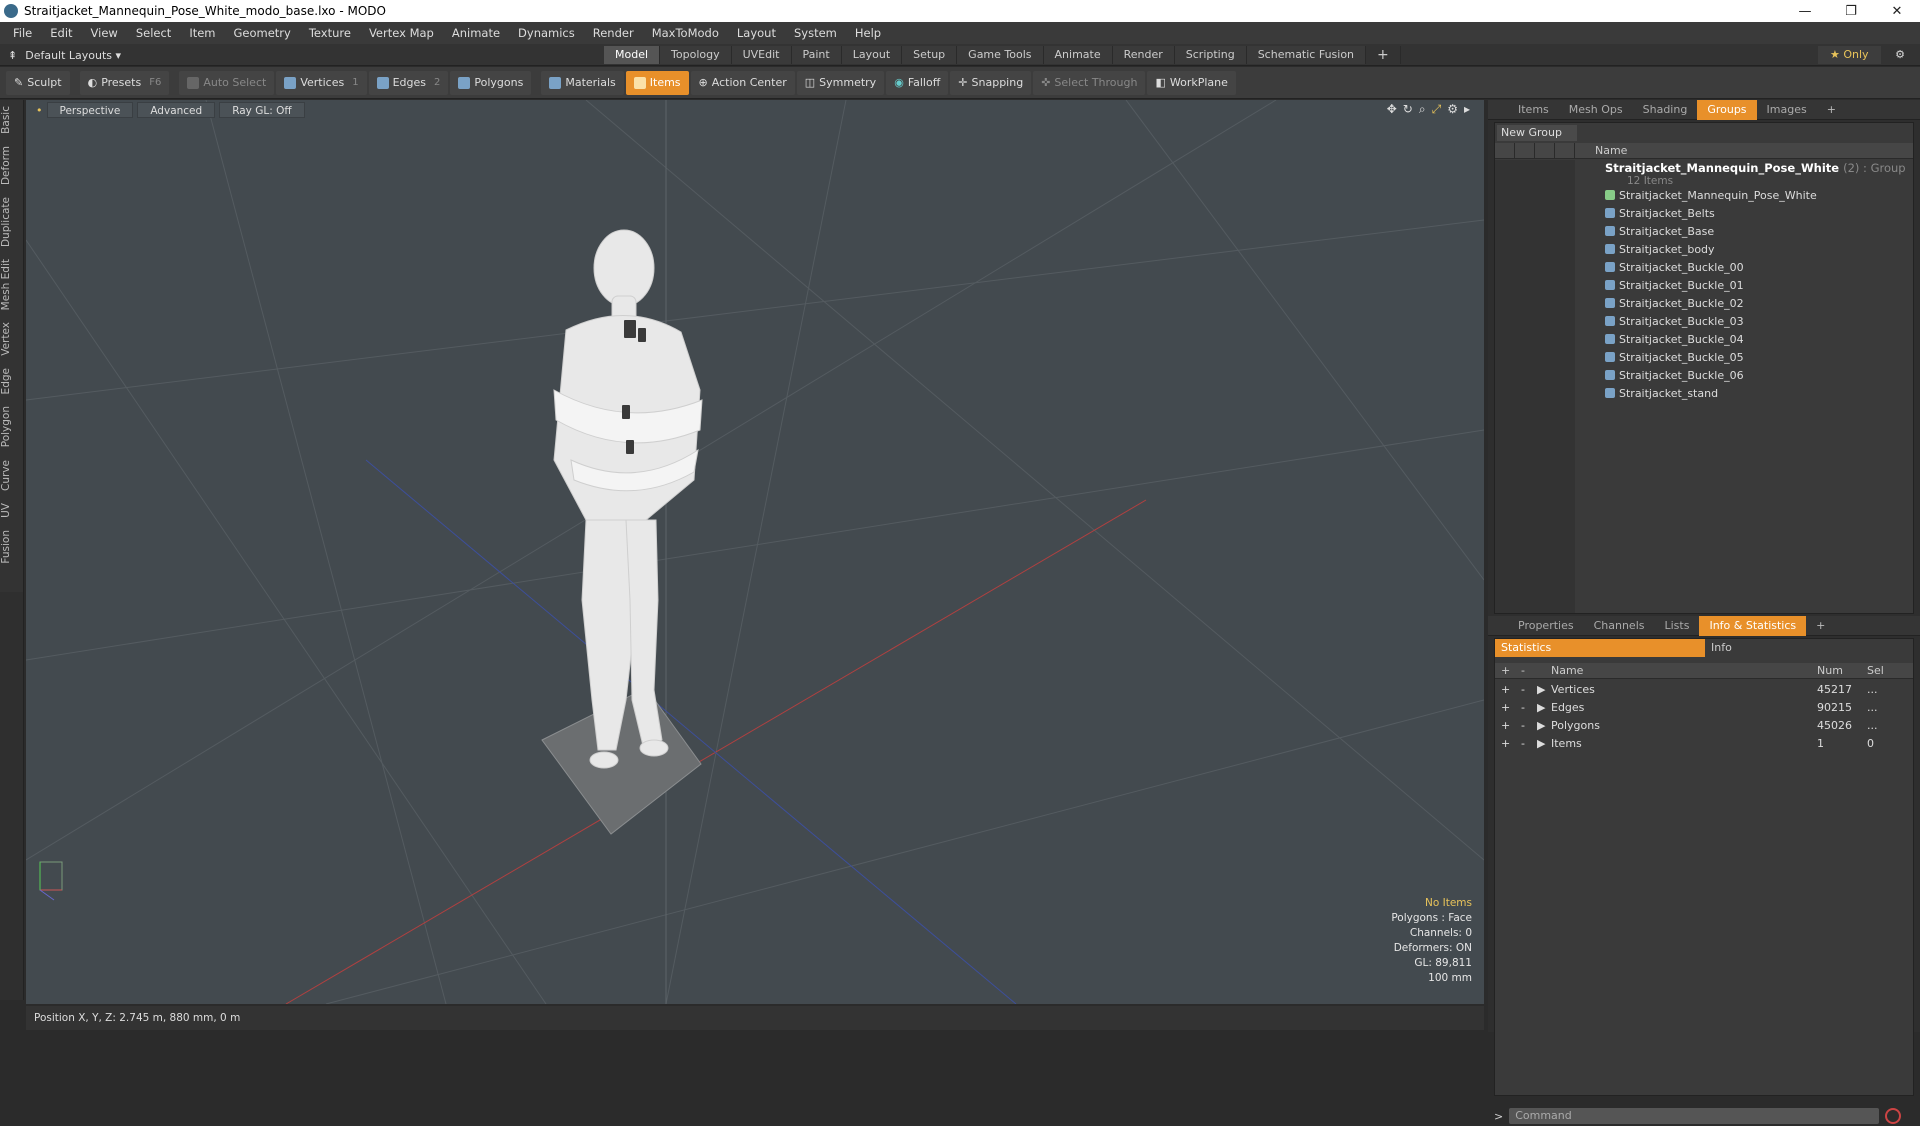 The width and height of the screenshot is (1920, 1126). Describe the element at coordinates (1505, 150) in the screenshot. I see `visibility-column-icon` at that location.